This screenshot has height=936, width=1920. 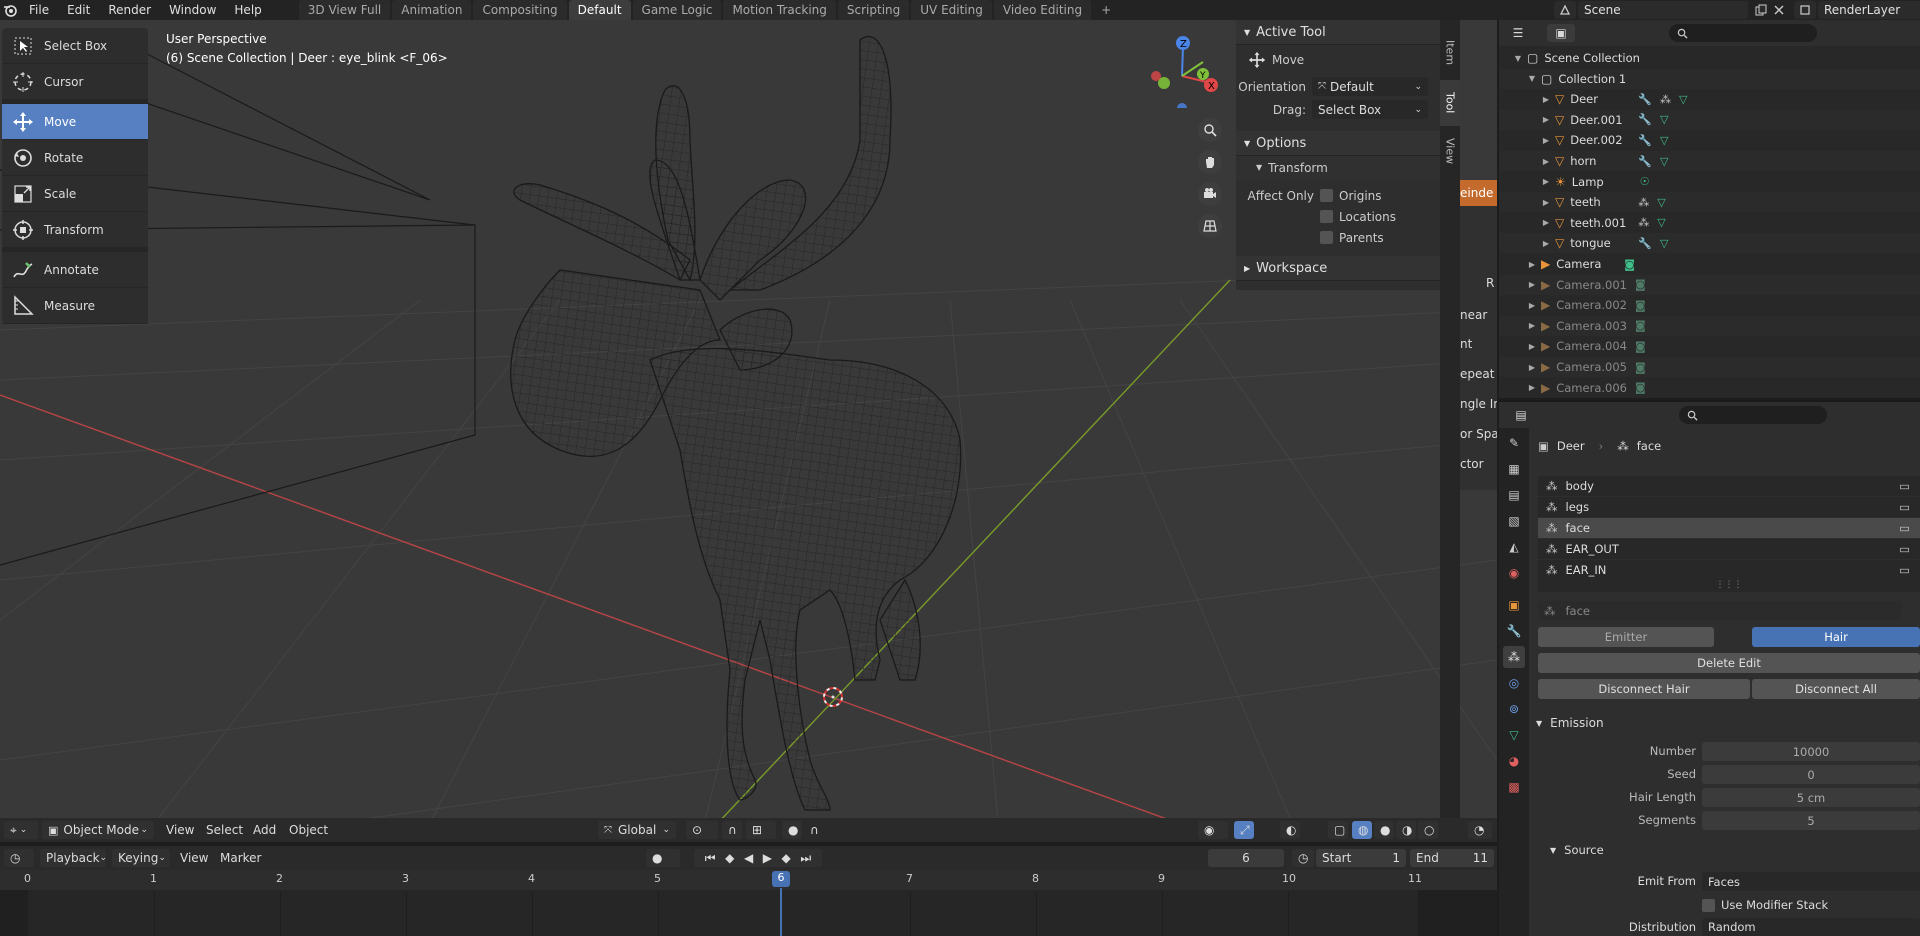 What do you see at coordinates (637, 830) in the screenshot?
I see `transform-orientation-dropdown: ⤧ Global ⌄` at bounding box center [637, 830].